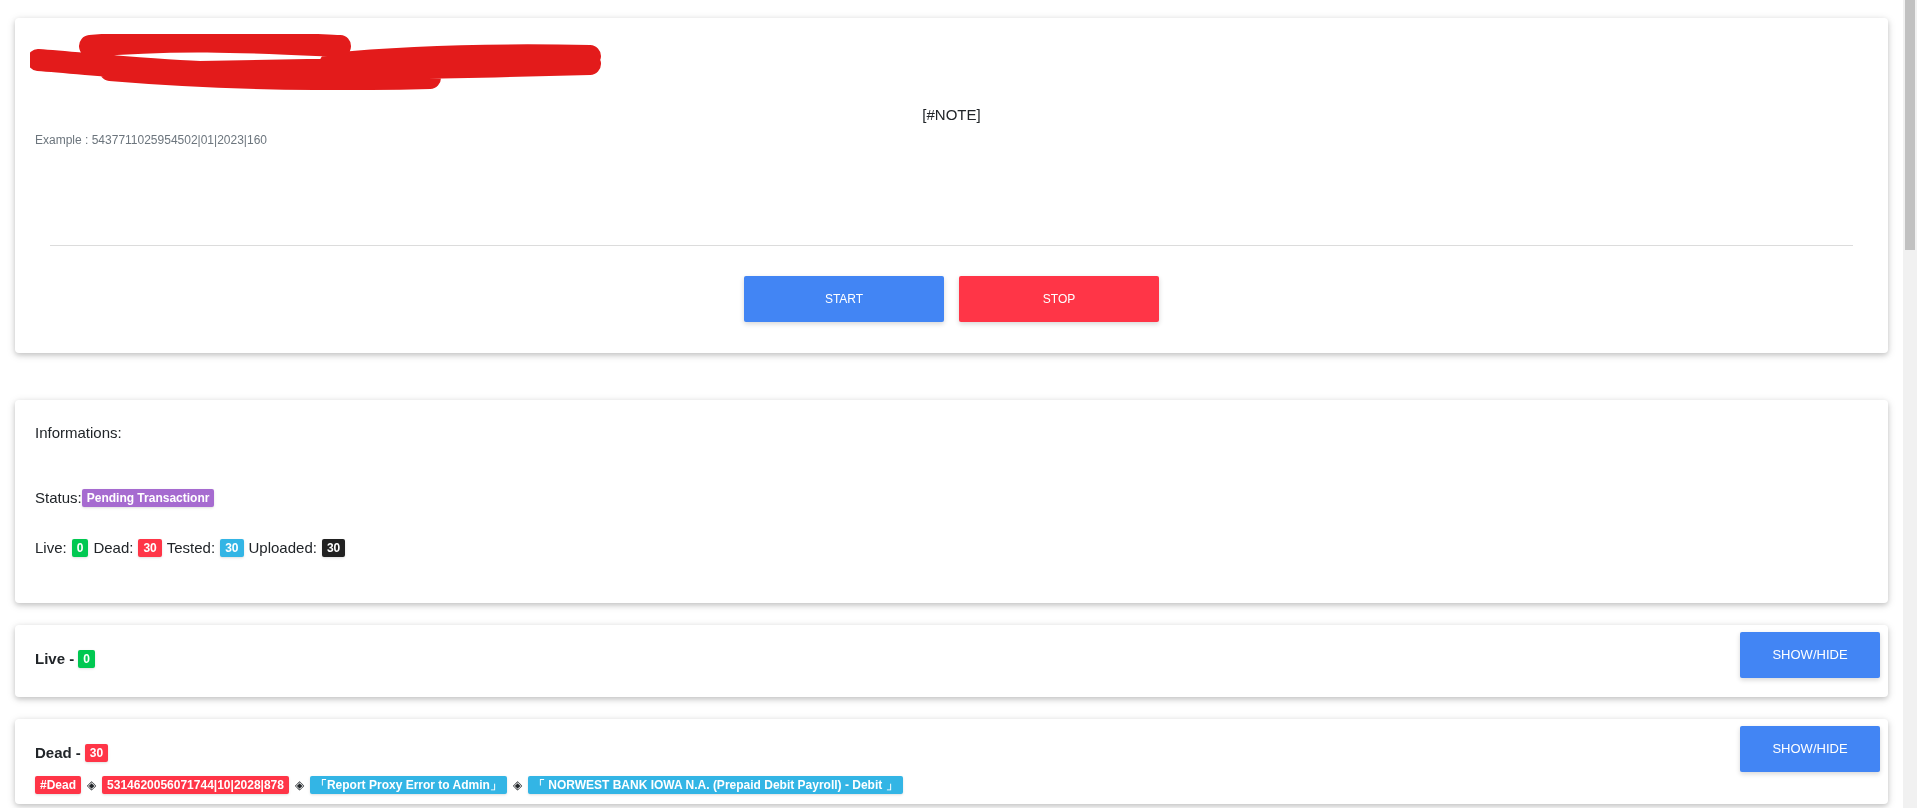 The image size is (1917, 808). Describe the element at coordinates (113, 548) in the screenshot. I see `counter-label: Dead:` at that location.